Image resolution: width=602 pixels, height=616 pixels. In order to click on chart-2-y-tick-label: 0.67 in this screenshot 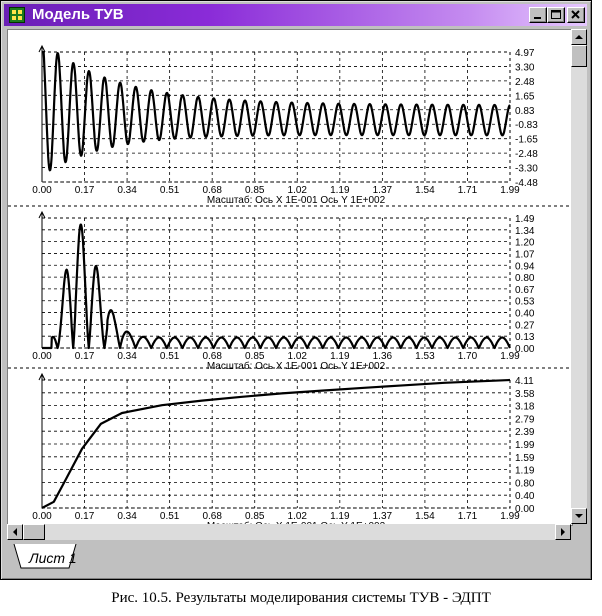, I will do `click(525, 290)`.